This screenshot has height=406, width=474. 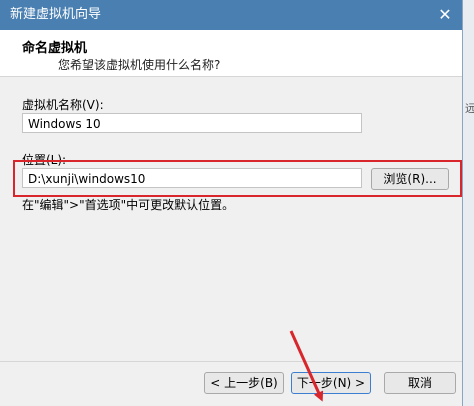 What do you see at coordinates (139, 65) in the screenshot?
I see `page-subtitle: 您希望该虚拟机使用什么名称?` at bounding box center [139, 65].